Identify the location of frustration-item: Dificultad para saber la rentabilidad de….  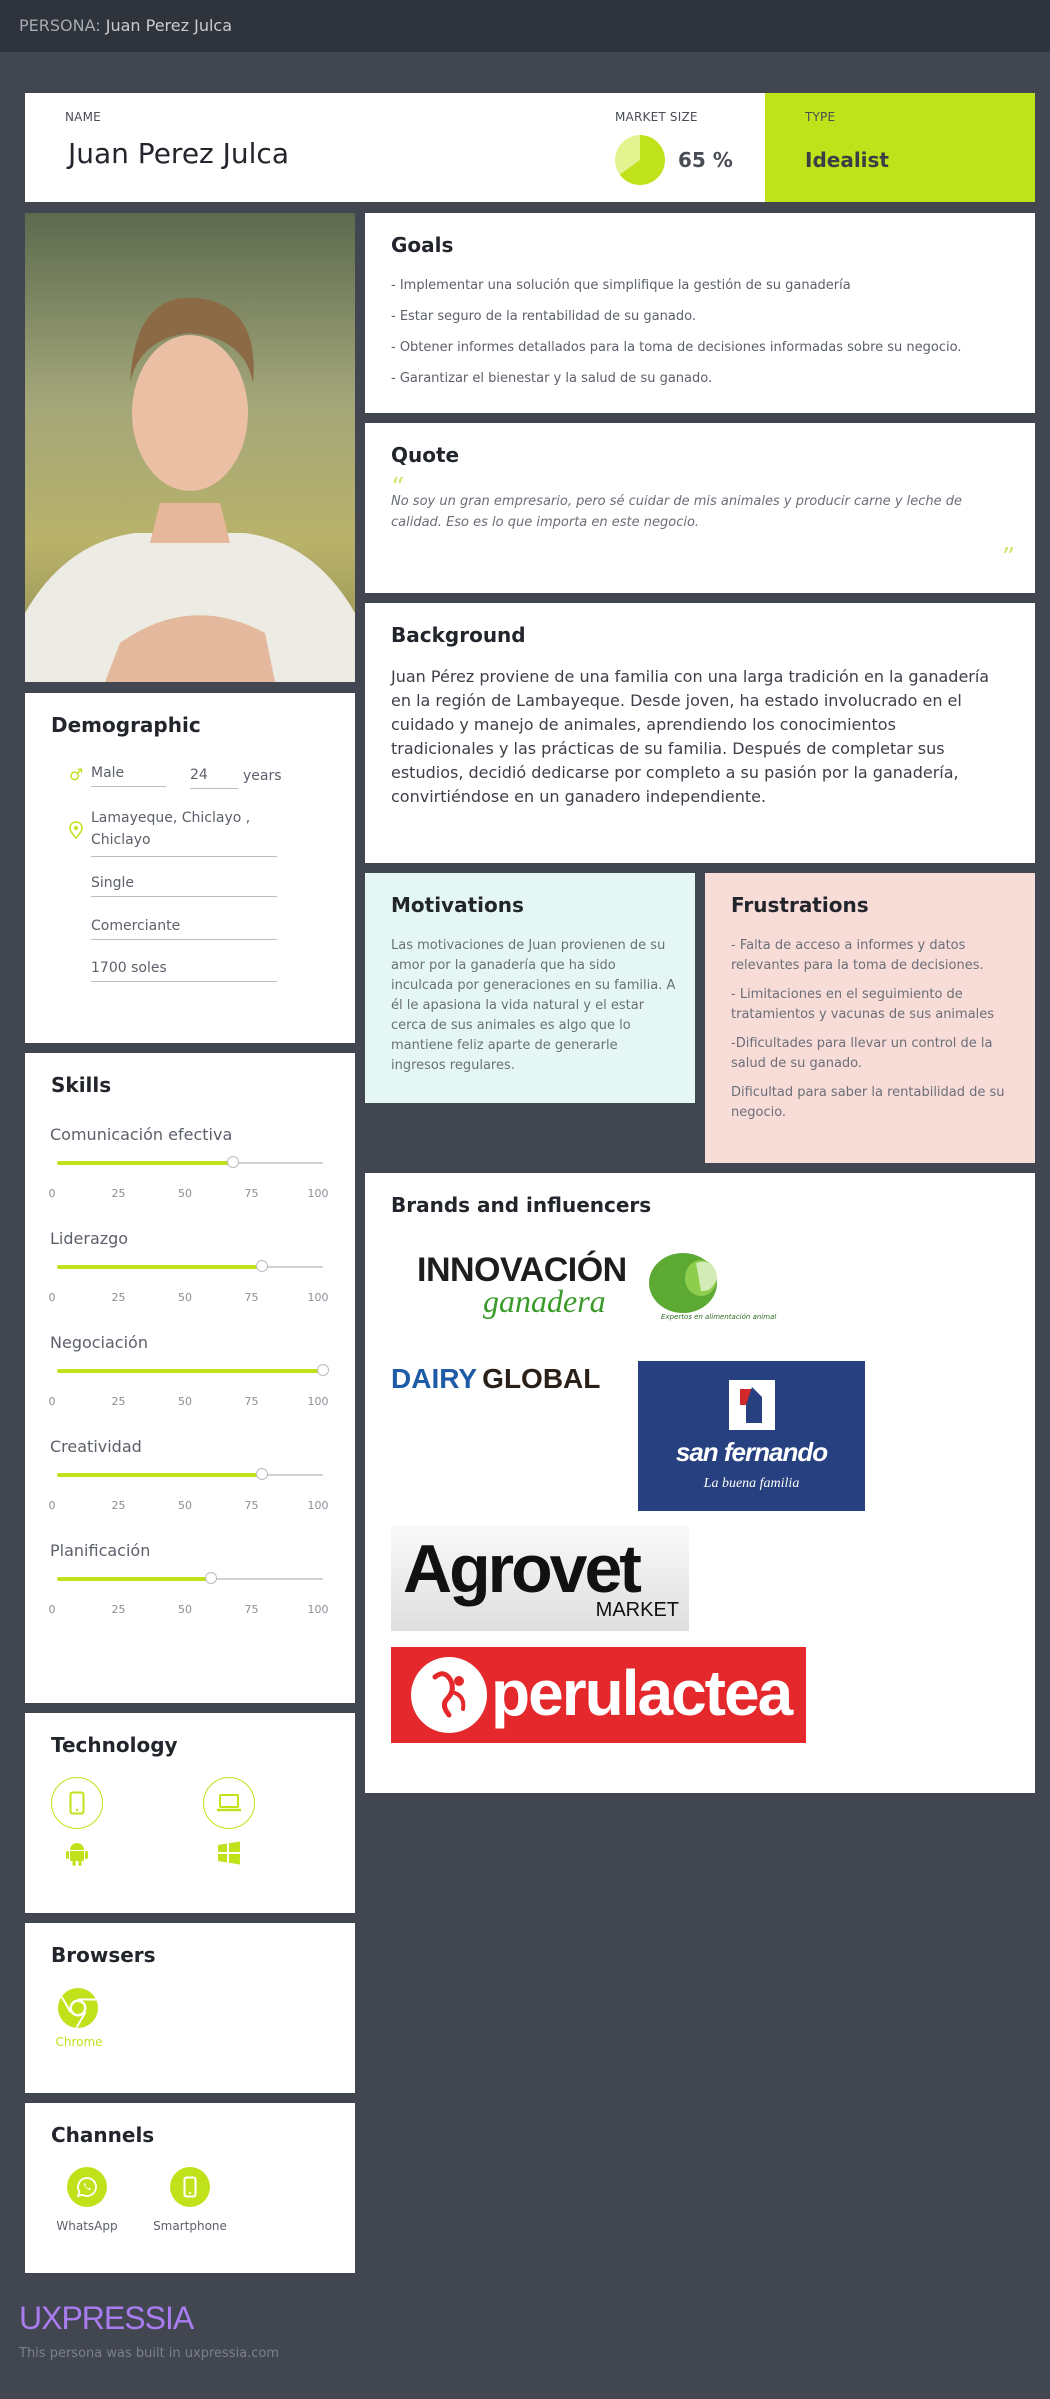
(868, 1102).